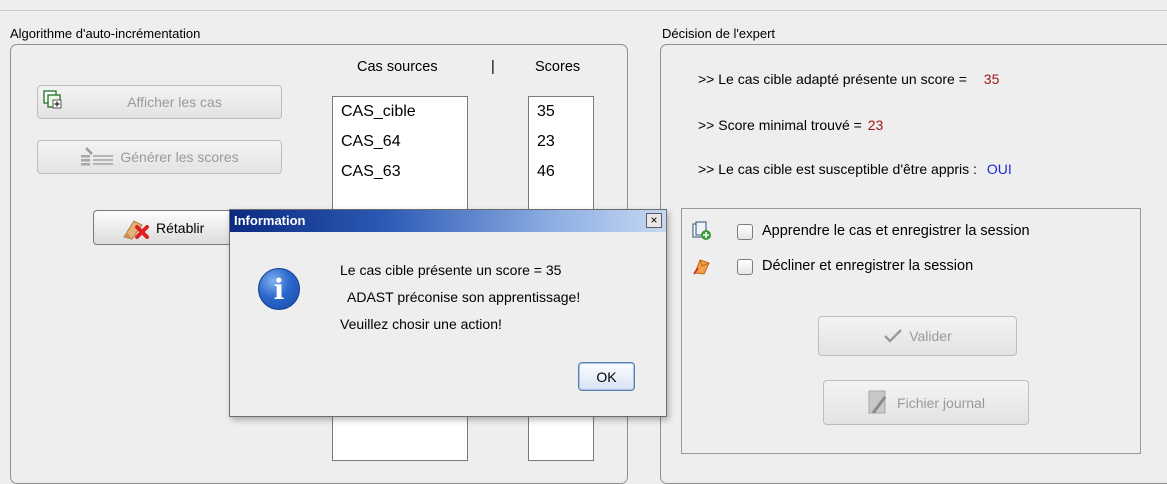 The image size is (1167, 484). I want to click on list-item: CAS_64, so click(371, 142).